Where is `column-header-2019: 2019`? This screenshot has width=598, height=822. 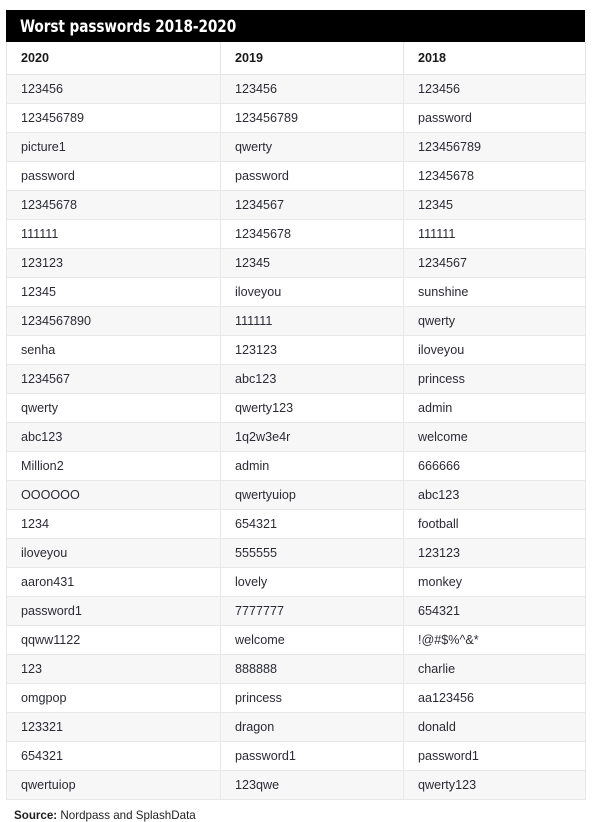
column-header-2019: 2019 is located at coordinates (312, 58).